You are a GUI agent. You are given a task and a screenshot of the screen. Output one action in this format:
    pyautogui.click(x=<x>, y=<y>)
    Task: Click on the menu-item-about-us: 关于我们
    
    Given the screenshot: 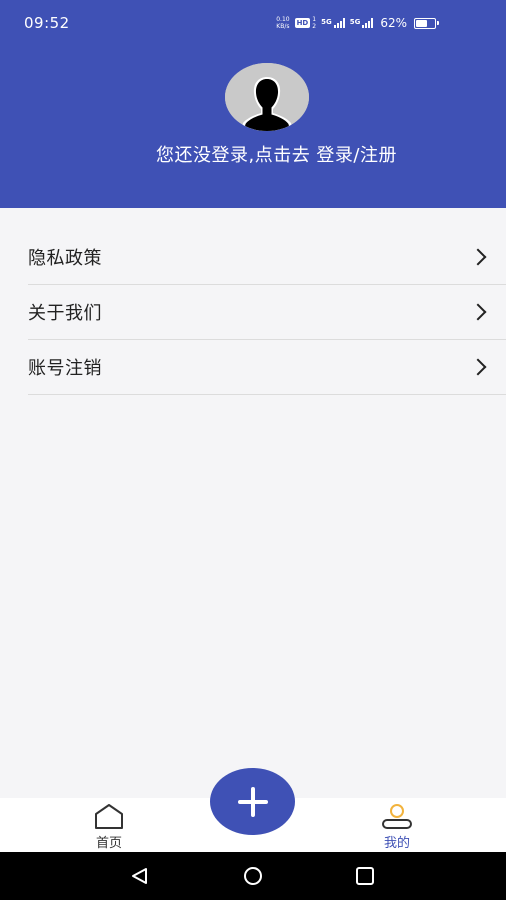 What is the action you would take?
    pyautogui.click(x=267, y=312)
    